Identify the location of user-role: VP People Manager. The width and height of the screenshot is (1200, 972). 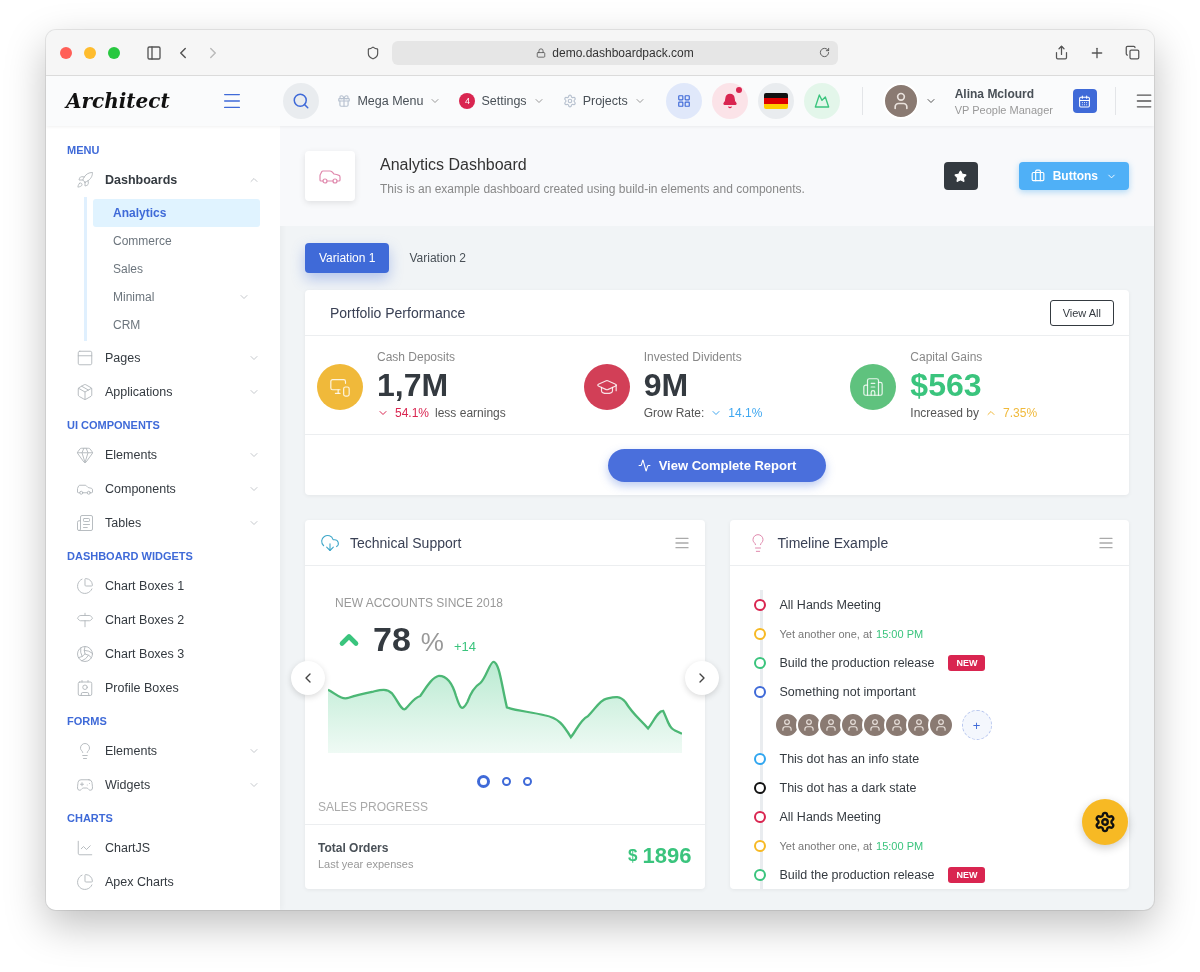
(1003, 109).